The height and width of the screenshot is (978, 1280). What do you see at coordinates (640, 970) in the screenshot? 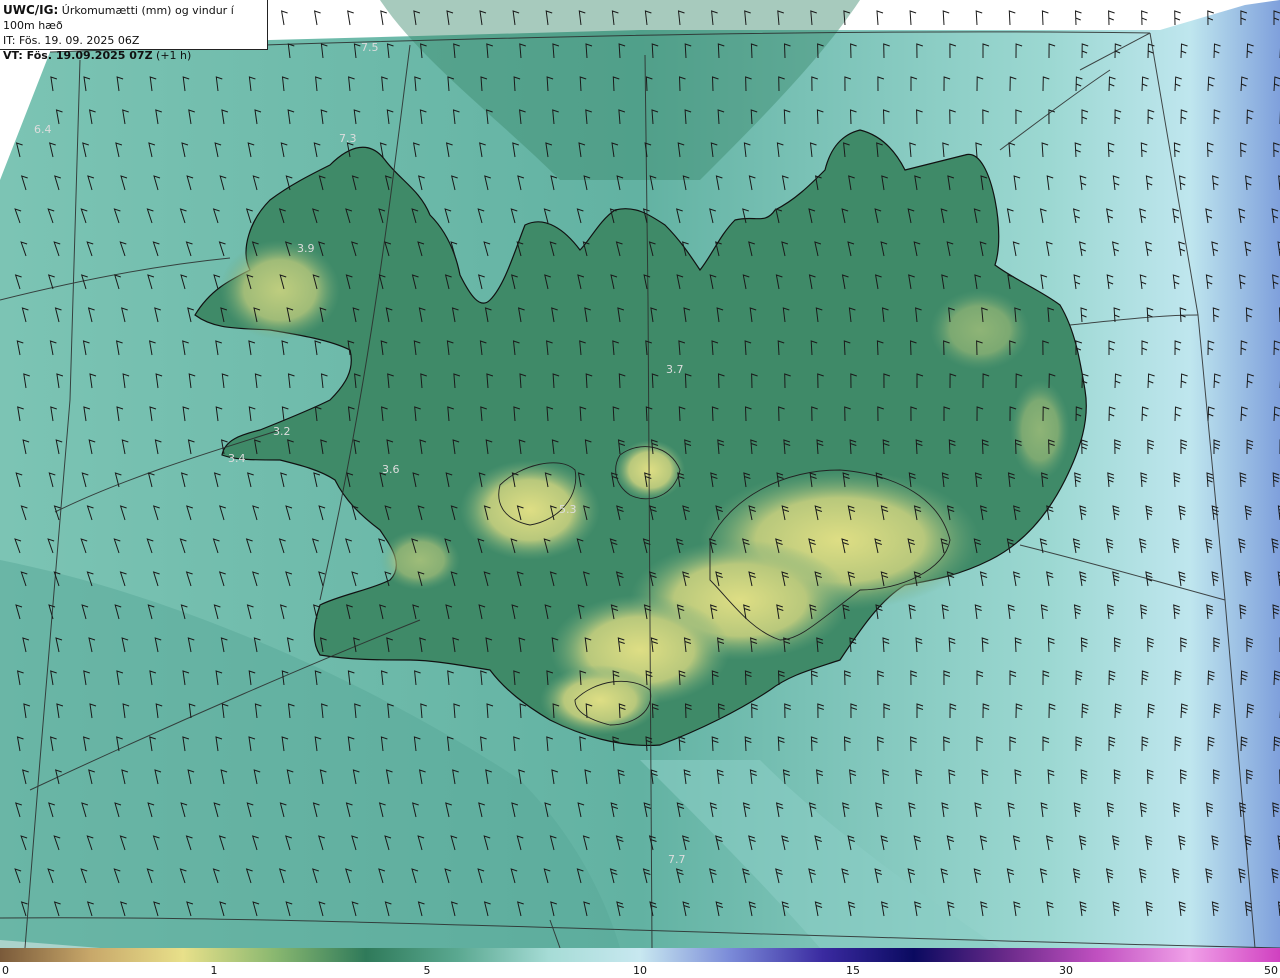
I see `colorbar-tick: 10` at bounding box center [640, 970].